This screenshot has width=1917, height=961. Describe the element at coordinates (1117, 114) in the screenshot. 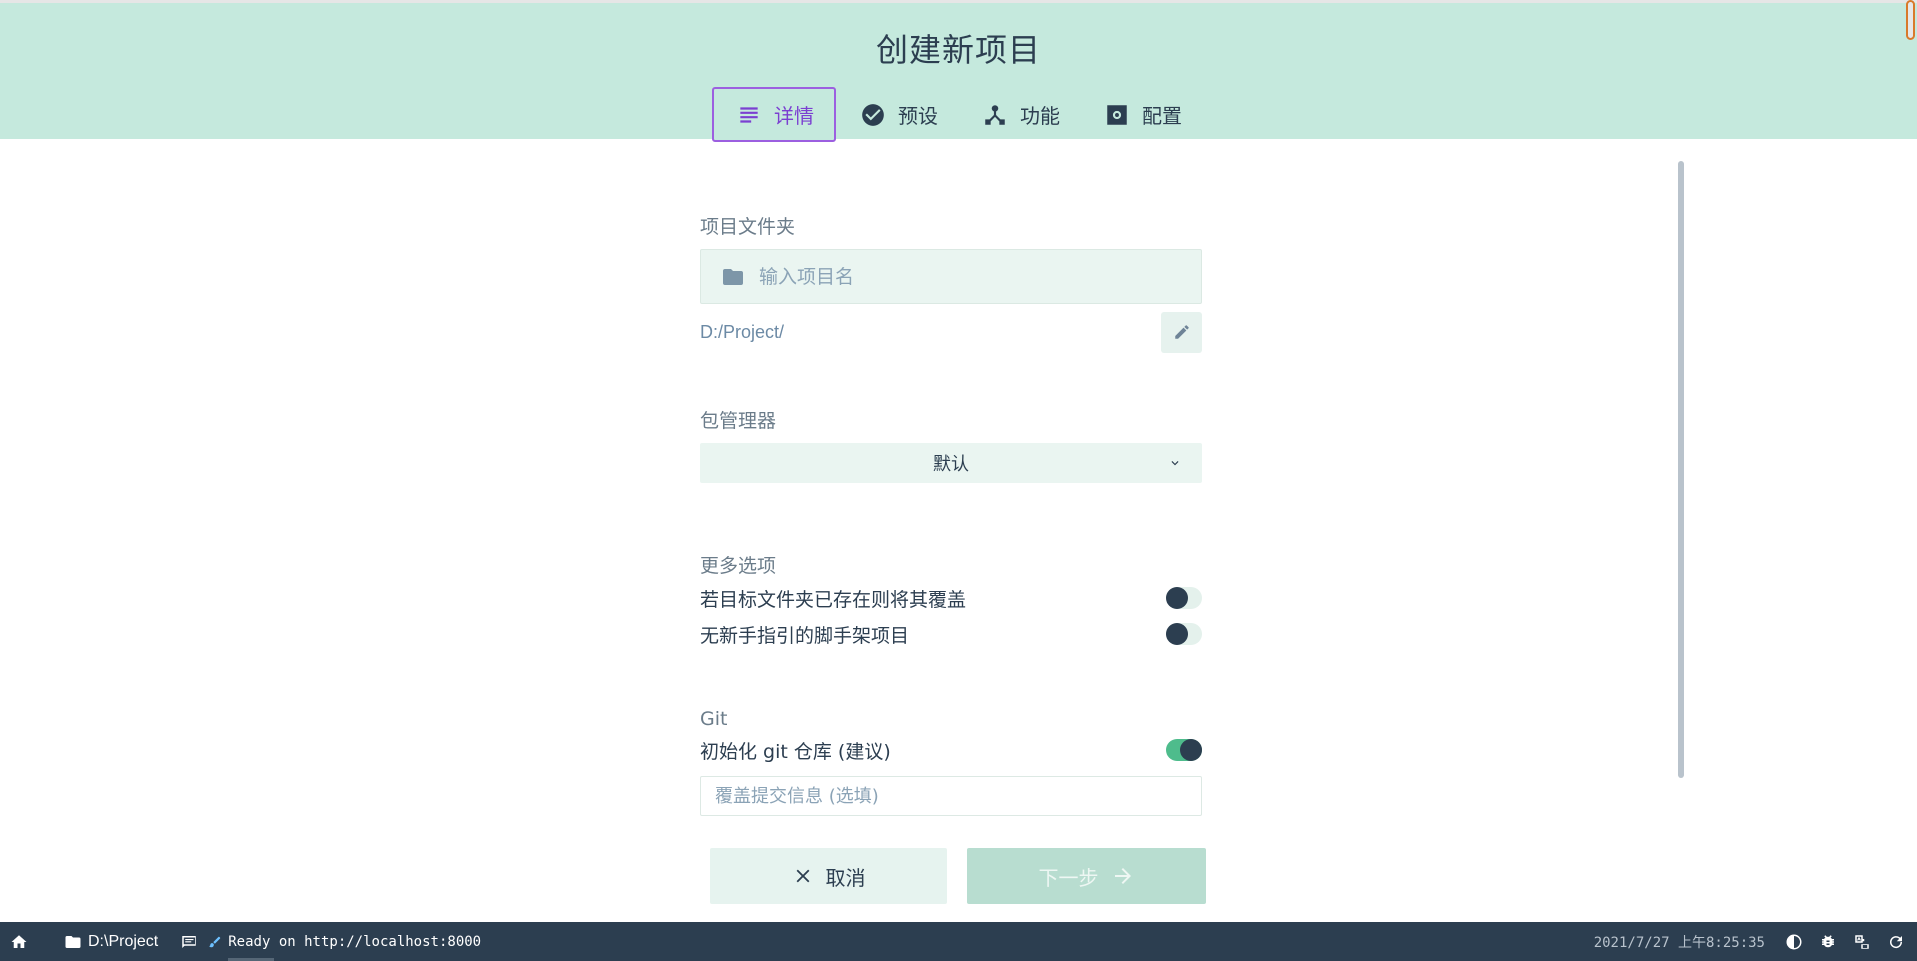

I see `settings-icon` at that location.